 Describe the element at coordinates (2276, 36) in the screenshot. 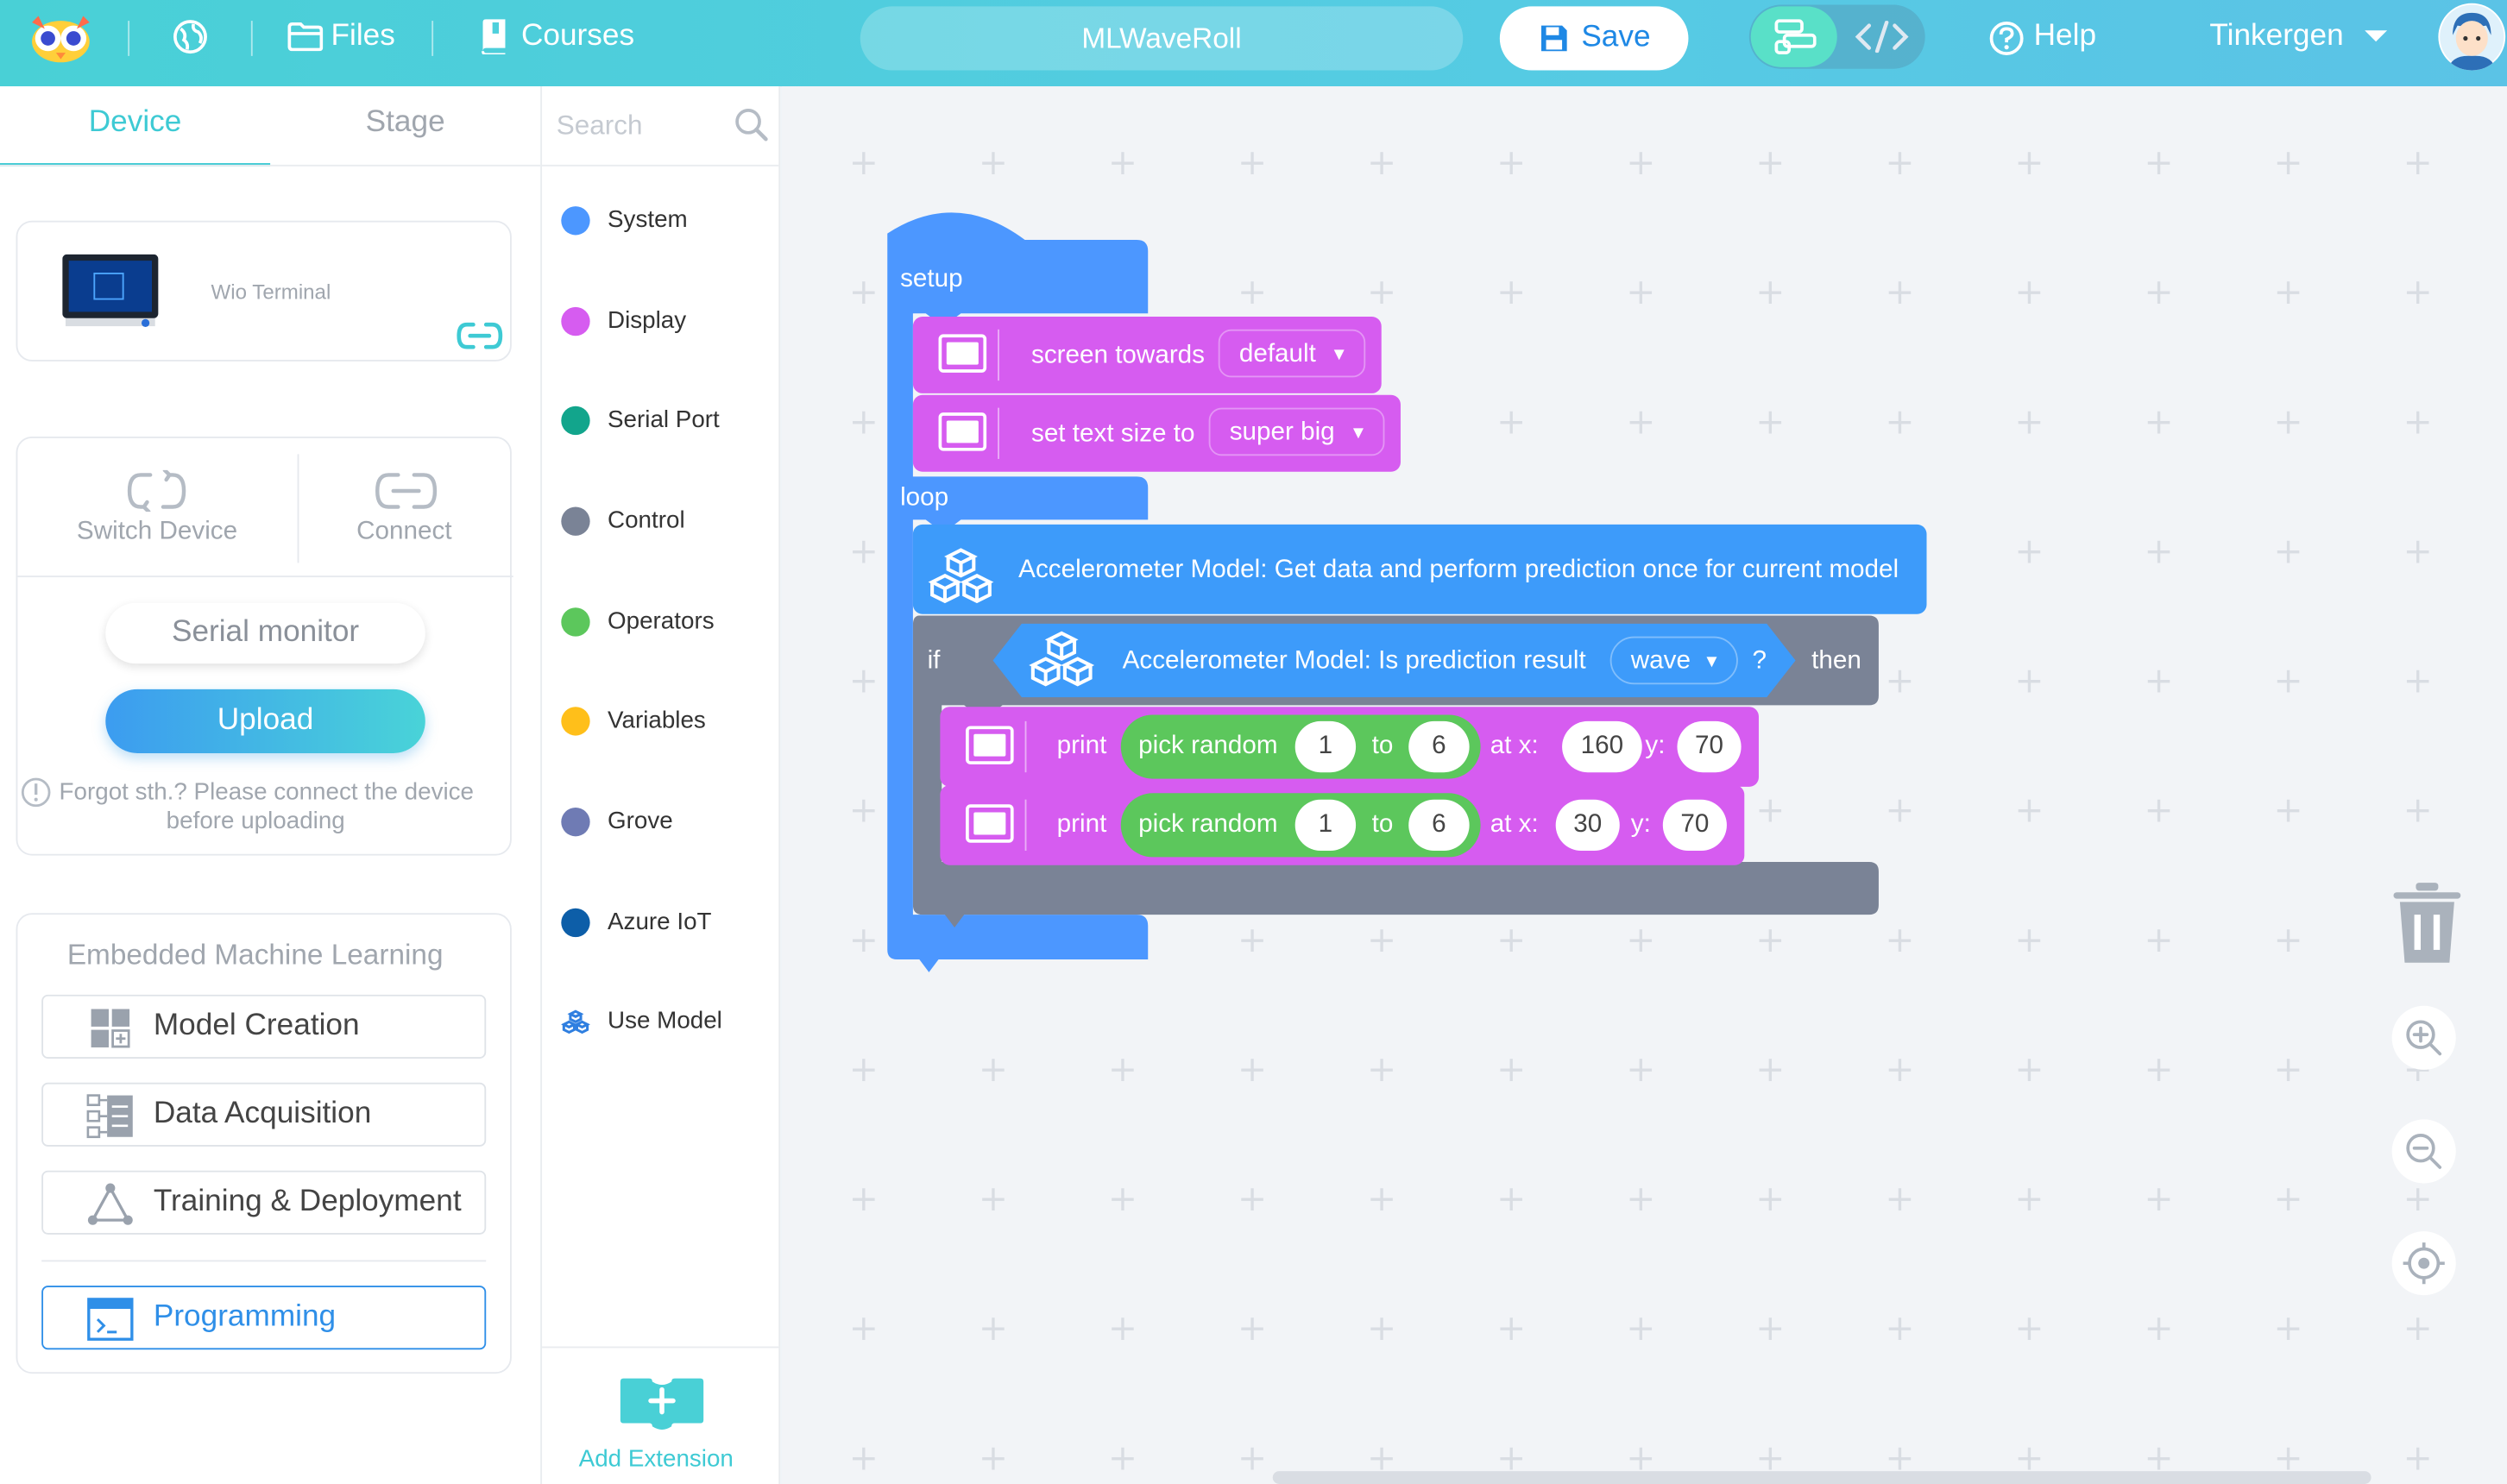

I see `user-name: Tinkergen` at that location.